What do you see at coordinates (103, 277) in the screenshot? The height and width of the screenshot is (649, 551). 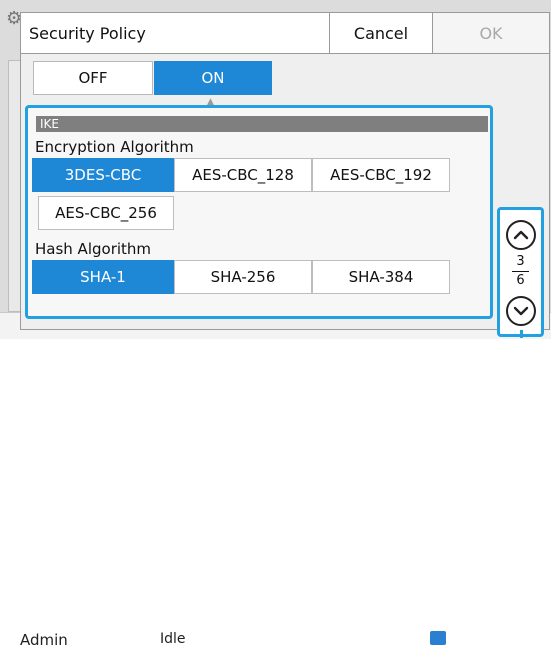 I see `option-sha-1: SHA-1` at bounding box center [103, 277].